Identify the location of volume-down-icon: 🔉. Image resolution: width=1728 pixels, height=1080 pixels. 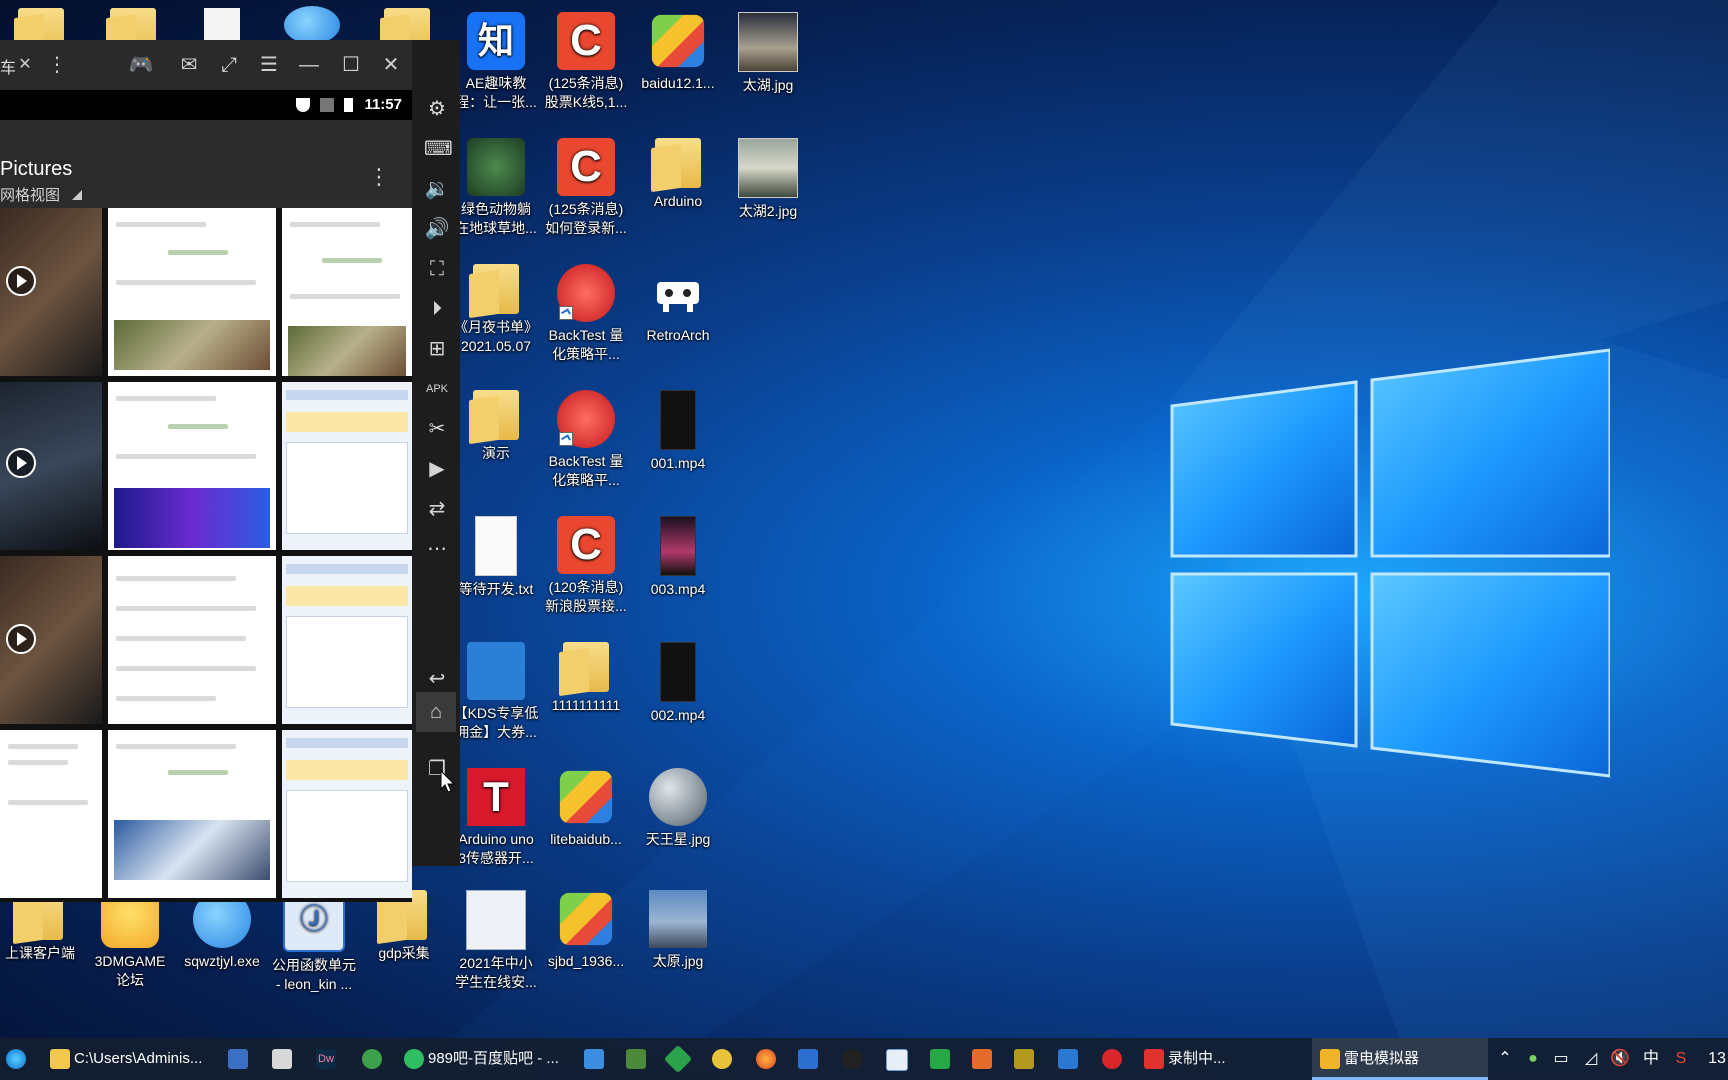
(437, 189).